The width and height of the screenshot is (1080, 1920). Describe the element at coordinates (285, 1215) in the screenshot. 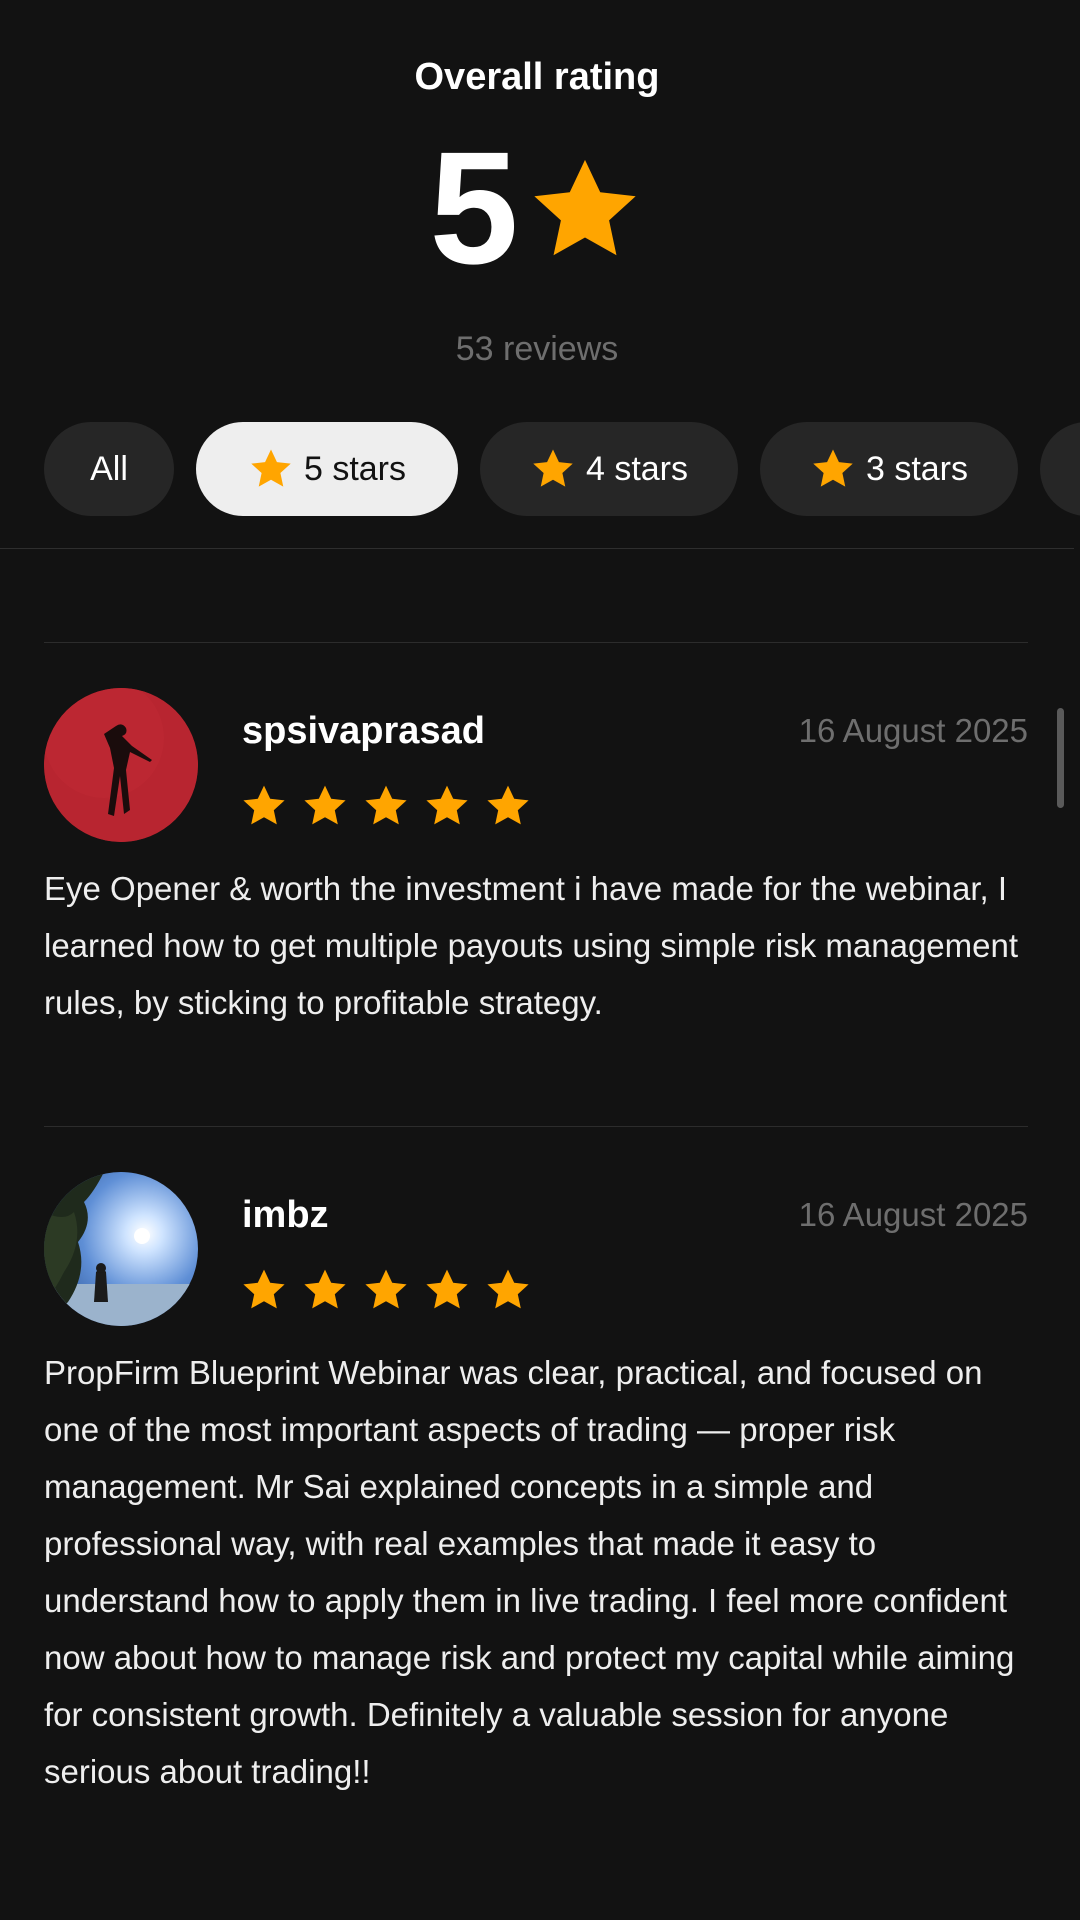

I see `reviewer-name: imbz` at that location.